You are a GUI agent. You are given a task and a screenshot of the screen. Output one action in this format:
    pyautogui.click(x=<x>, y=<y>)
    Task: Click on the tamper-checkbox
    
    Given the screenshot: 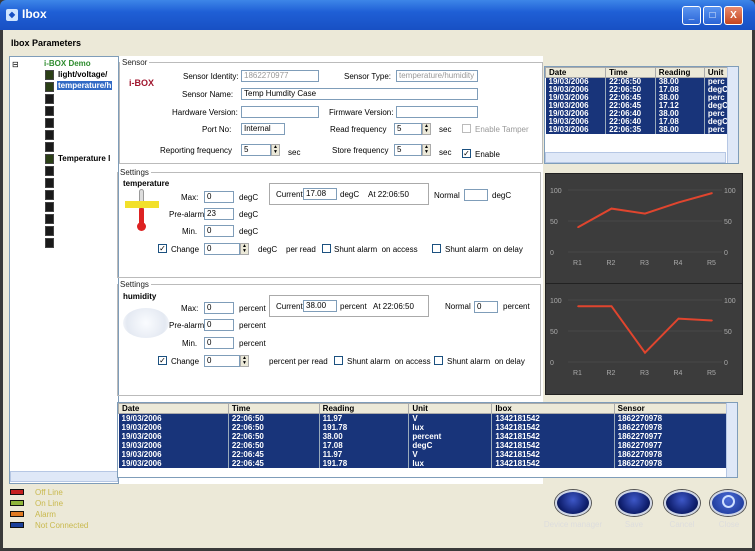 What is the action you would take?
    pyautogui.click(x=466, y=128)
    